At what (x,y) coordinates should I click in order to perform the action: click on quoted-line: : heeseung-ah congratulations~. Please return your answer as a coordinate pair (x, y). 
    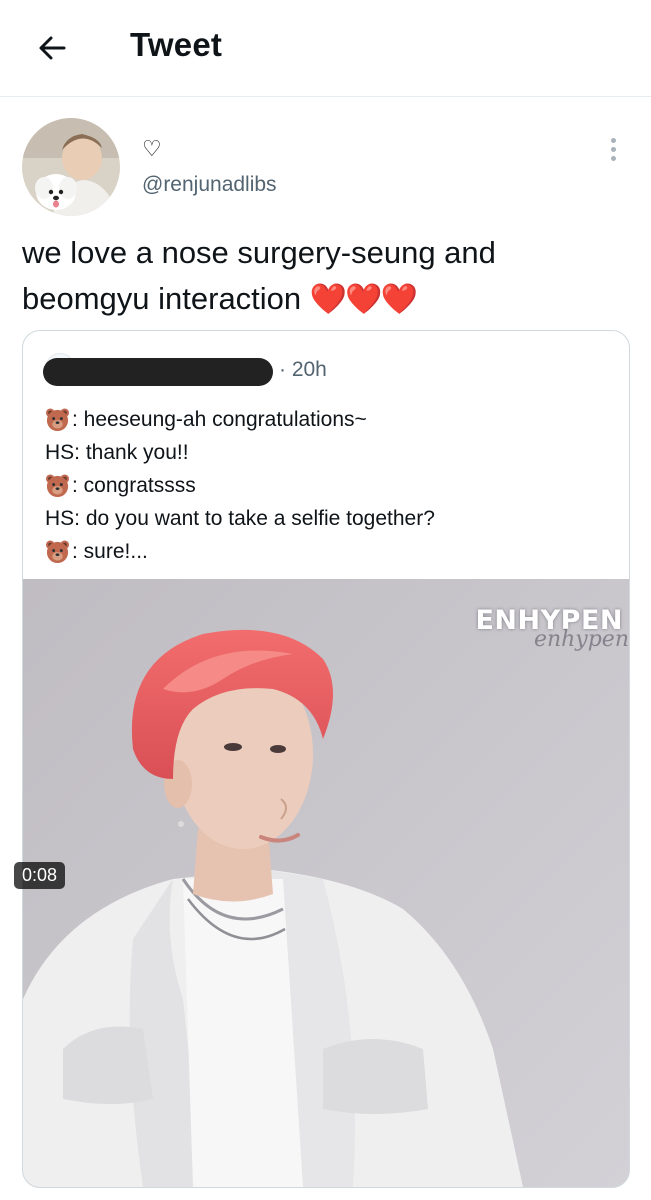
    Looking at the image, I should click on (335, 419).